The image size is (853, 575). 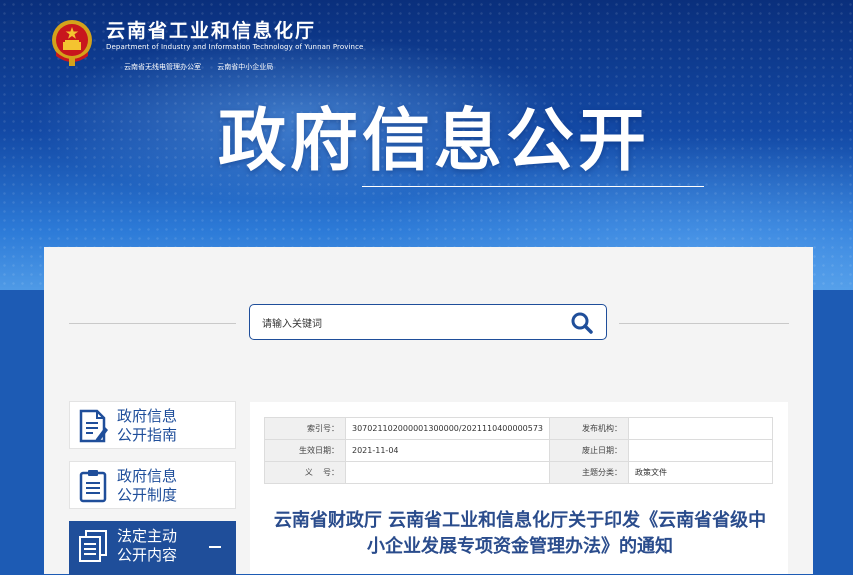 I want to click on table-row: 义 号： 主题分类： 政策文件, so click(x=518, y=472).